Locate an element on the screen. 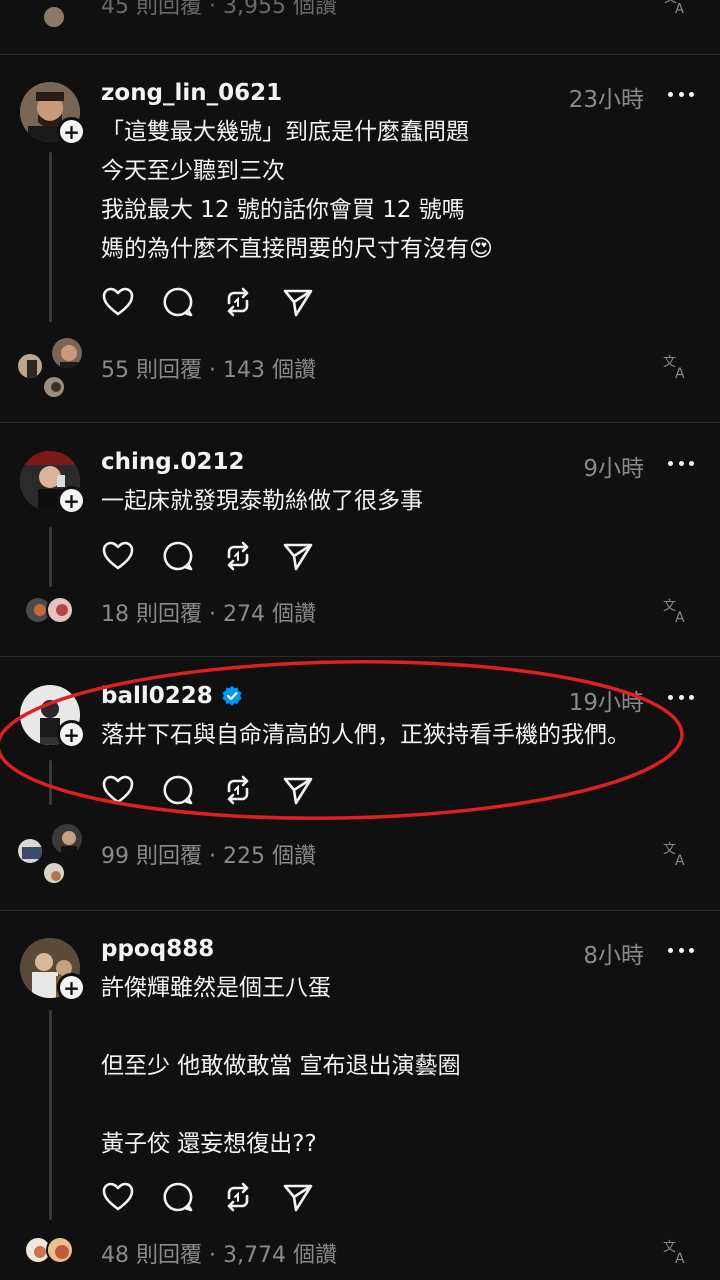  username-label: ching.0212 is located at coordinates (172, 462).